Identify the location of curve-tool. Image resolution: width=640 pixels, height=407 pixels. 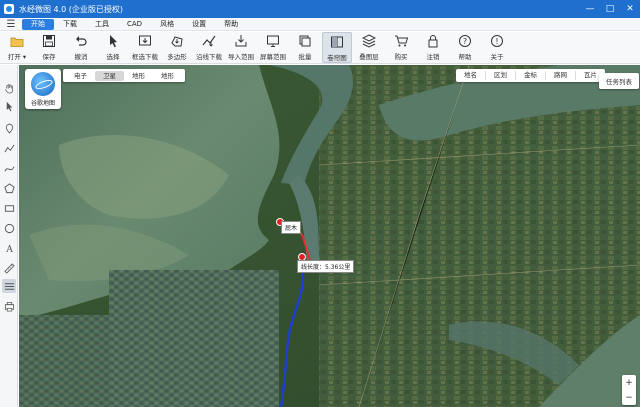
(9, 168).